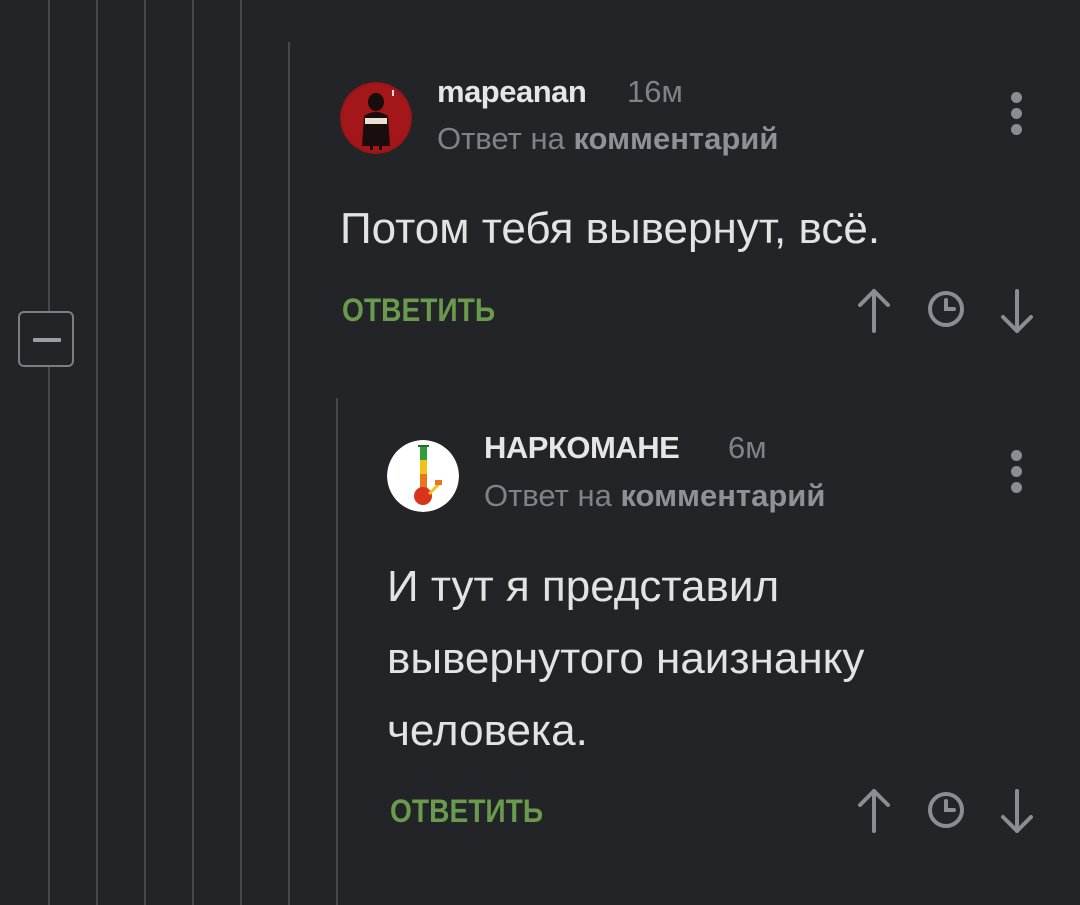 This screenshot has width=1080, height=905. I want to click on minus-square-icon, so click(47, 340).